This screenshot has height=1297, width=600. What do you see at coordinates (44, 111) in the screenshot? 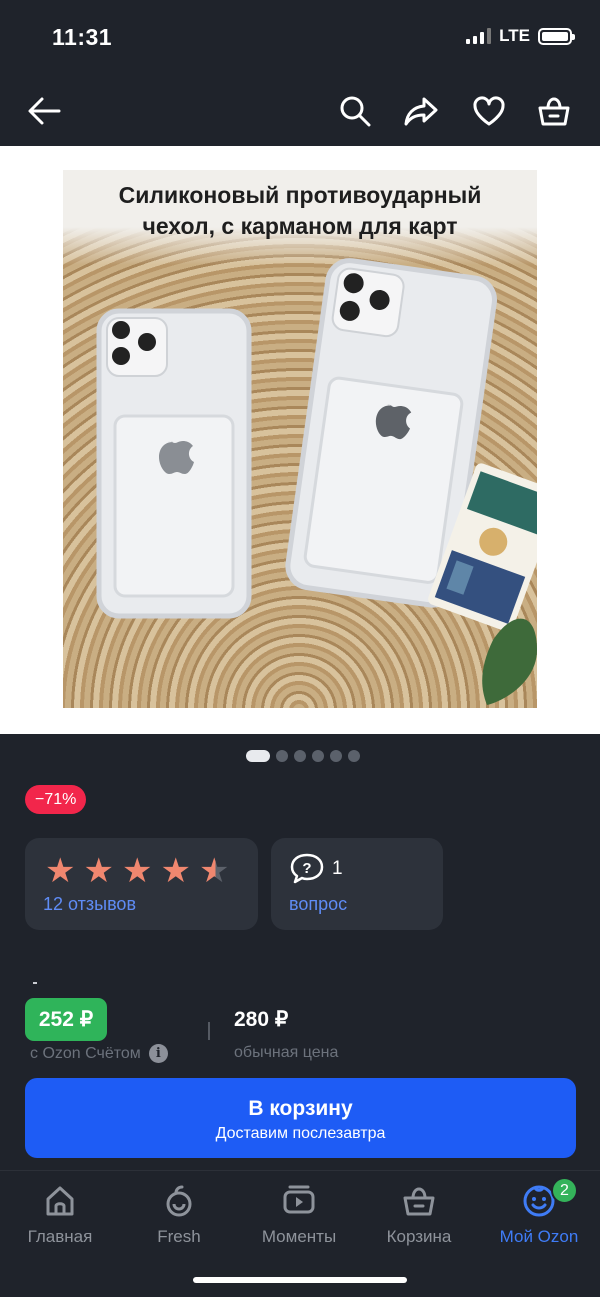
I see `back-arrow-icon` at bounding box center [44, 111].